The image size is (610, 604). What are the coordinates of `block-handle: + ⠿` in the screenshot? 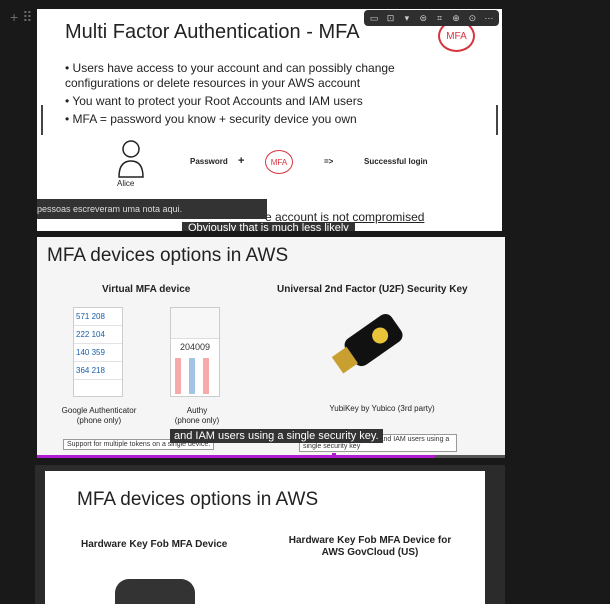 It's located at (21, 17).